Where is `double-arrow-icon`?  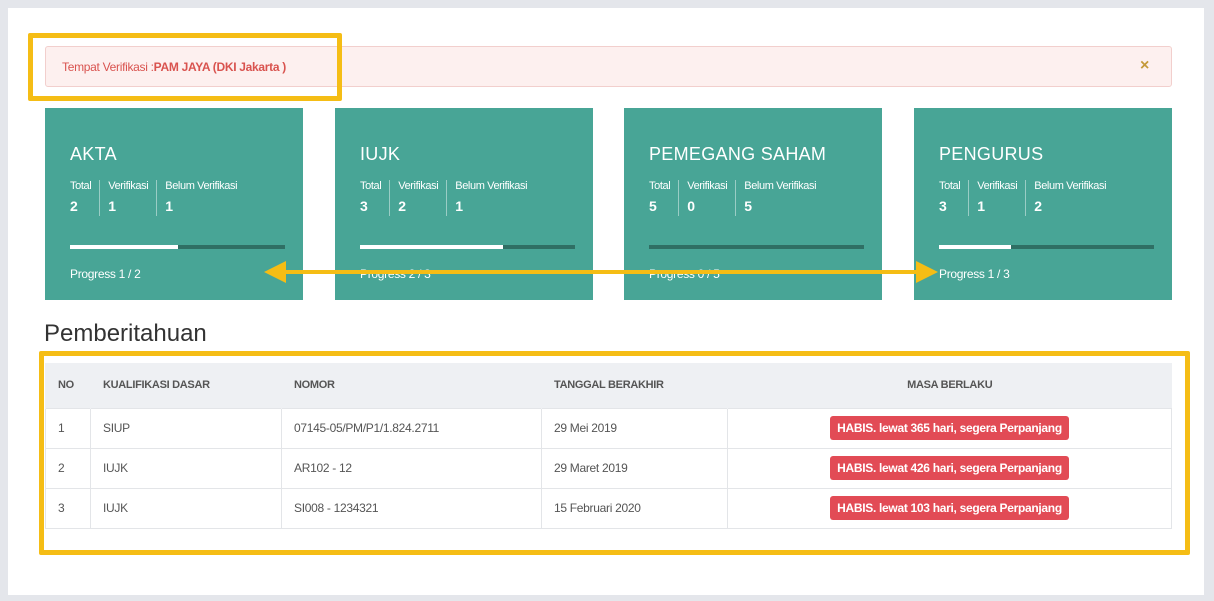
double-arrow-icon is located at coordinates (601, 272).